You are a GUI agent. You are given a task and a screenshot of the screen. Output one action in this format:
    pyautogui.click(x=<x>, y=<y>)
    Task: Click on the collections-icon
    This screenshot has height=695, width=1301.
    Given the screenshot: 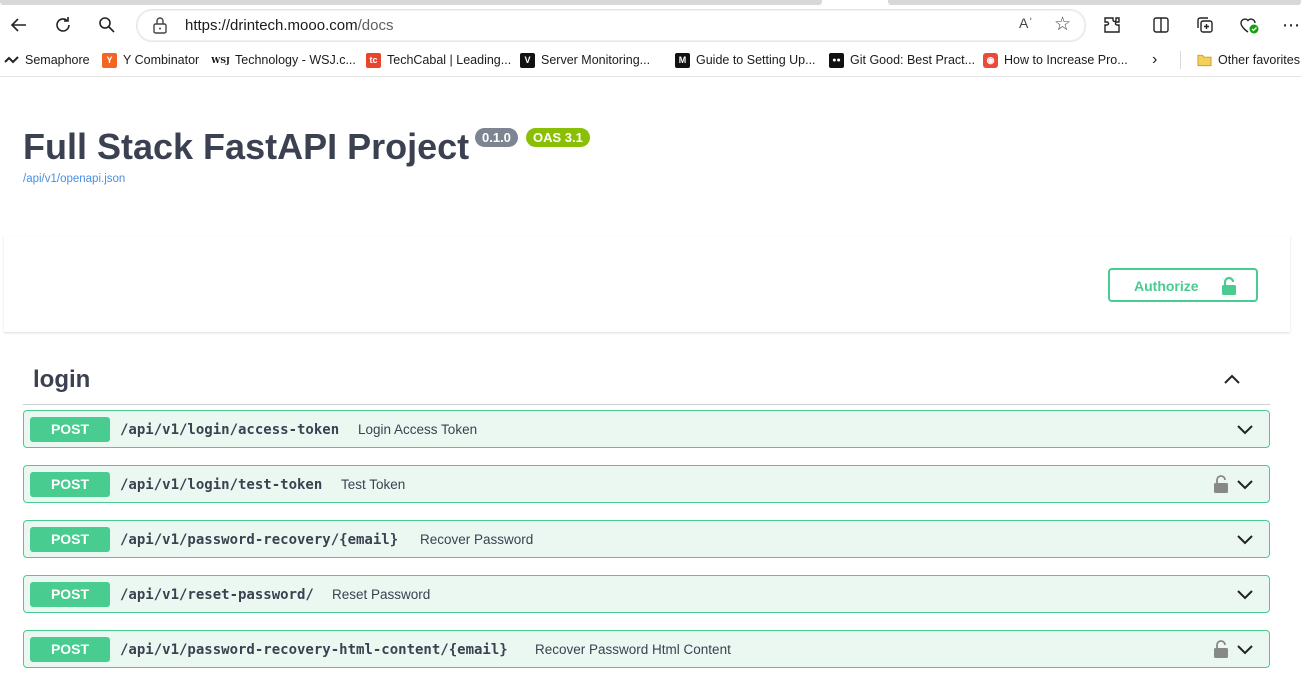 What is the action you would take?
    pyautogui.click(x=1205, y=25)
    